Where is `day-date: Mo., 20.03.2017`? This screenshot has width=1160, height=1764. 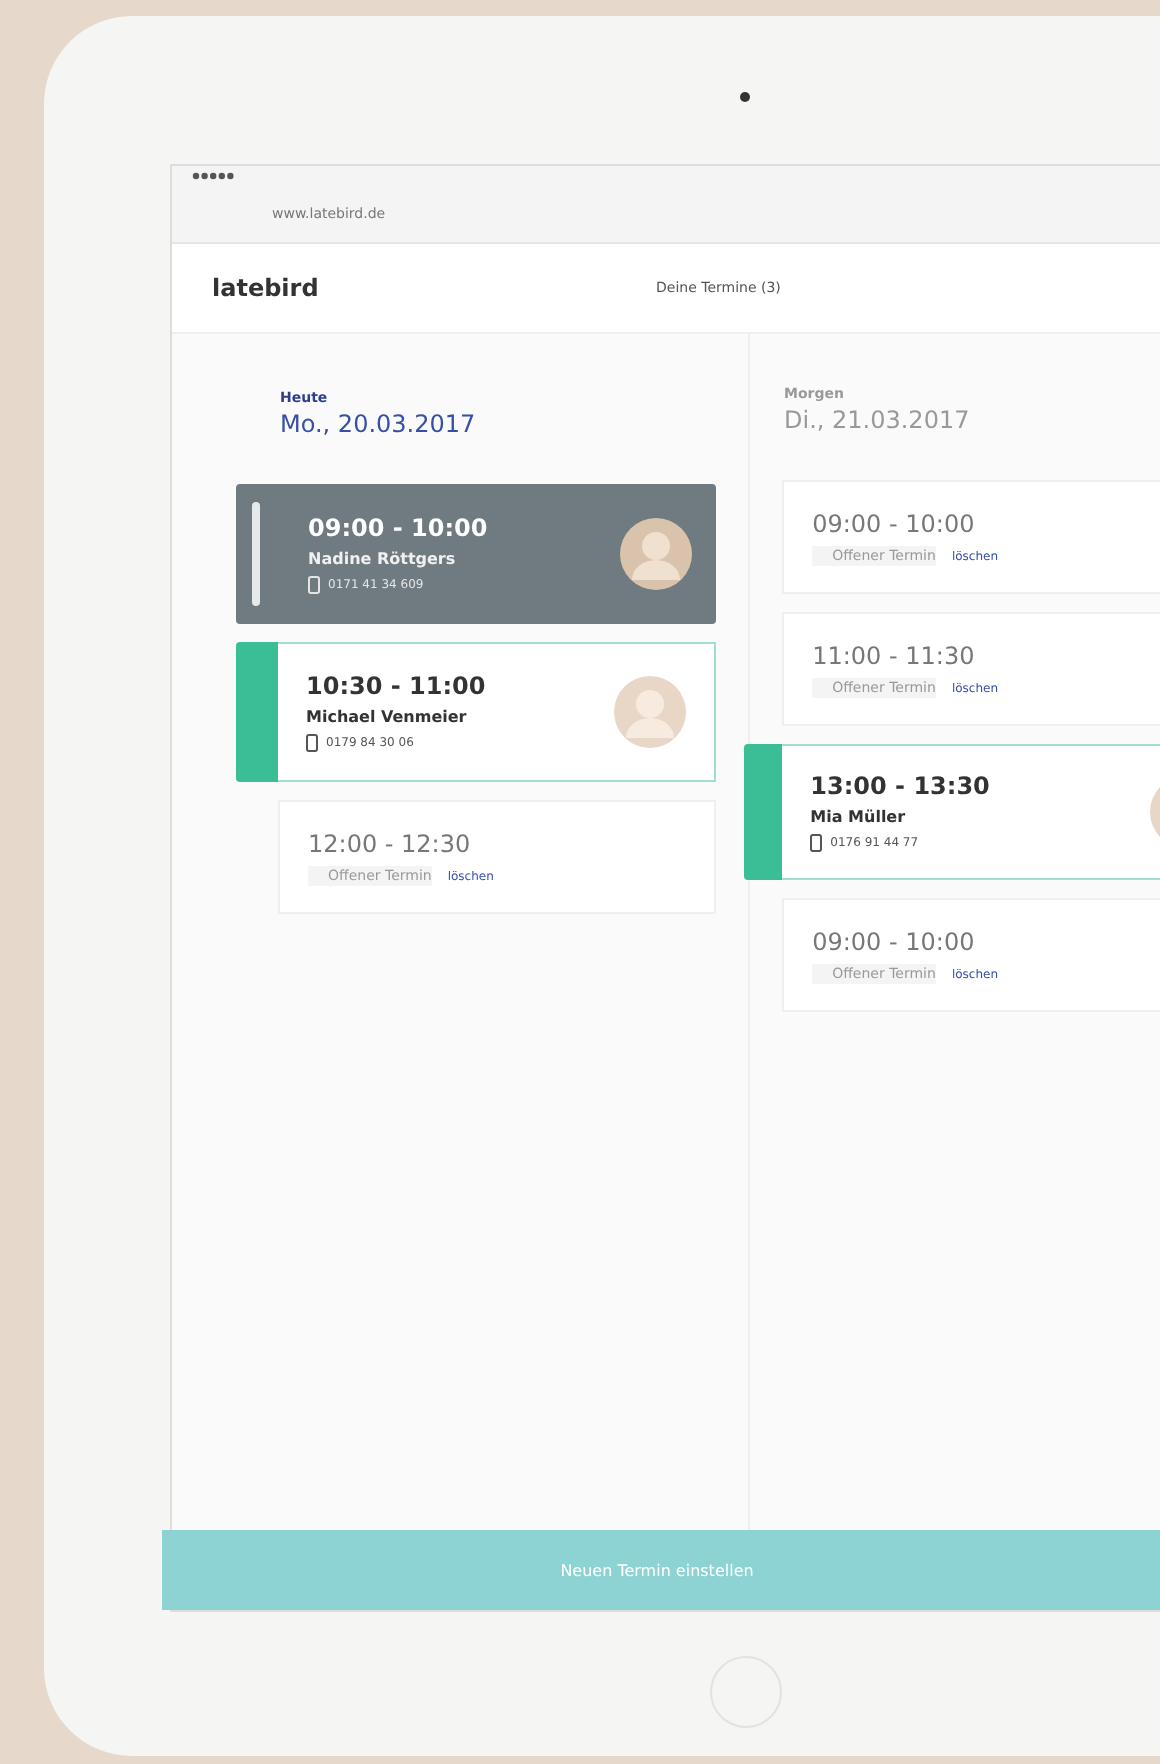
day-date: Mo., 20.03.2017 is located at coordinates (514, 424).